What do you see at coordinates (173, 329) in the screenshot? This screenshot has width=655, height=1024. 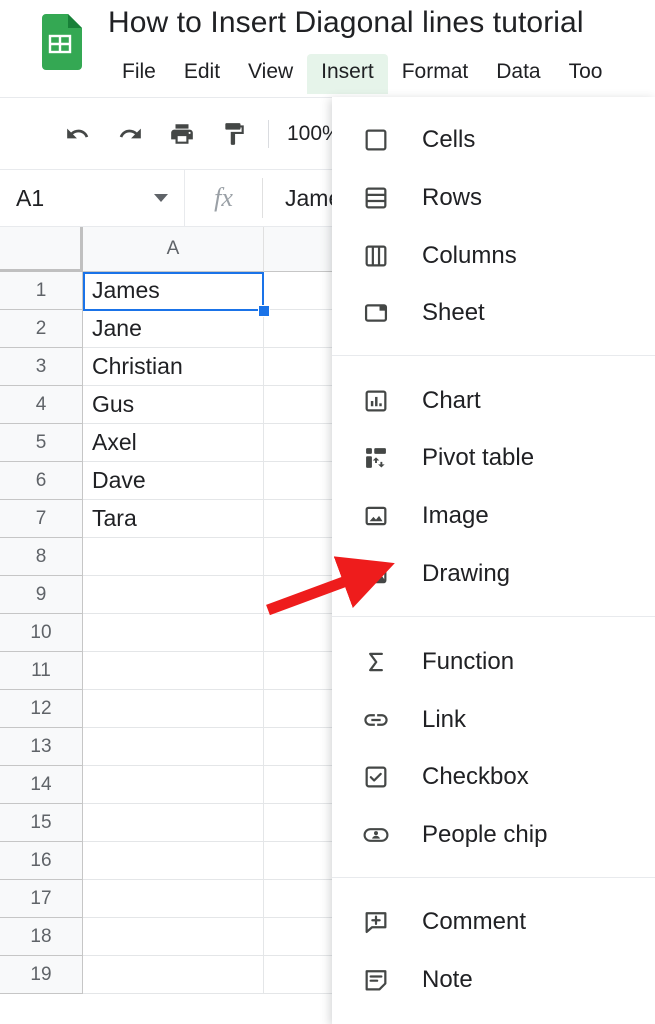 I see `grid-cell: Jane` at bounding box center [173, 329].